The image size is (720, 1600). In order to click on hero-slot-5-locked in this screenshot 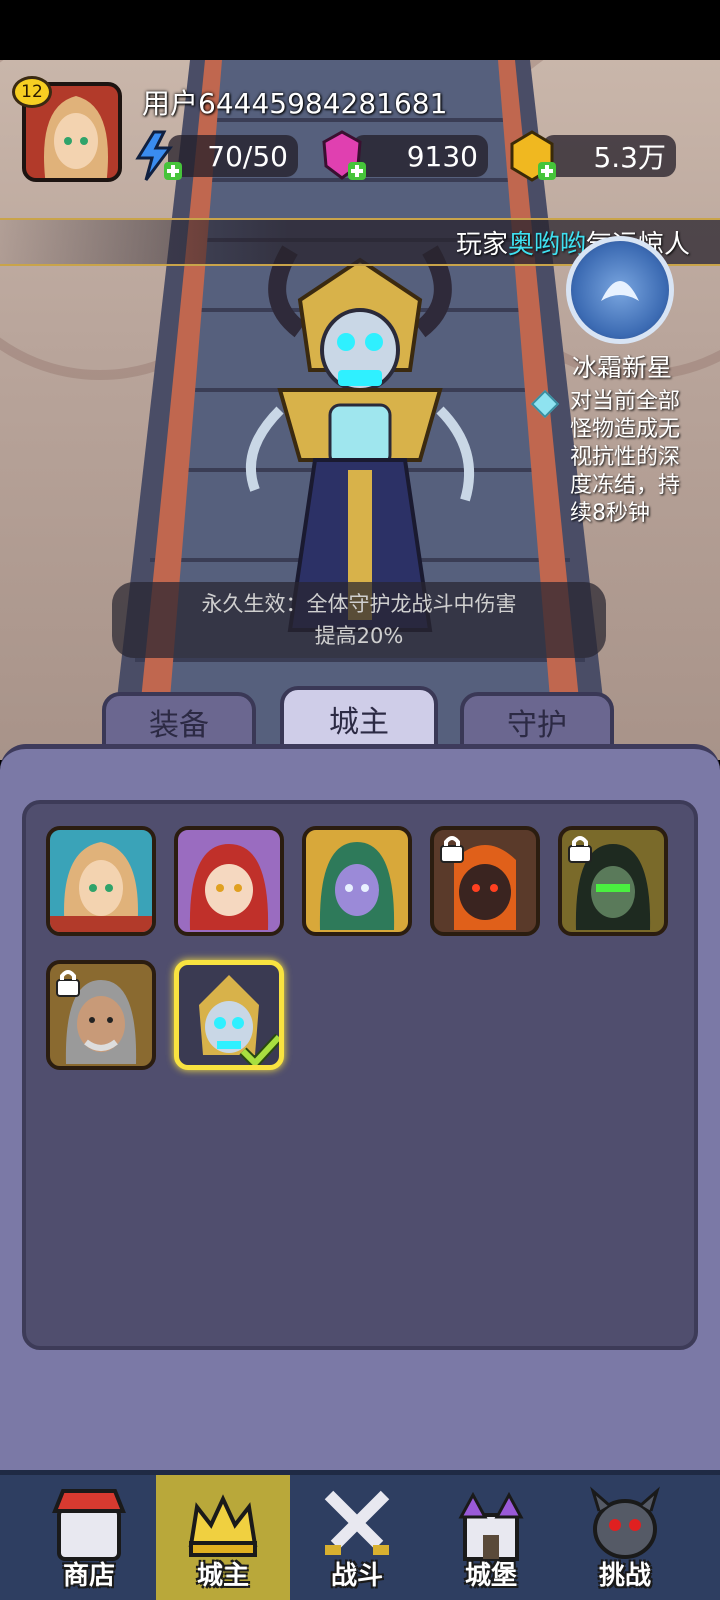, I will do `click(613, 881)`.